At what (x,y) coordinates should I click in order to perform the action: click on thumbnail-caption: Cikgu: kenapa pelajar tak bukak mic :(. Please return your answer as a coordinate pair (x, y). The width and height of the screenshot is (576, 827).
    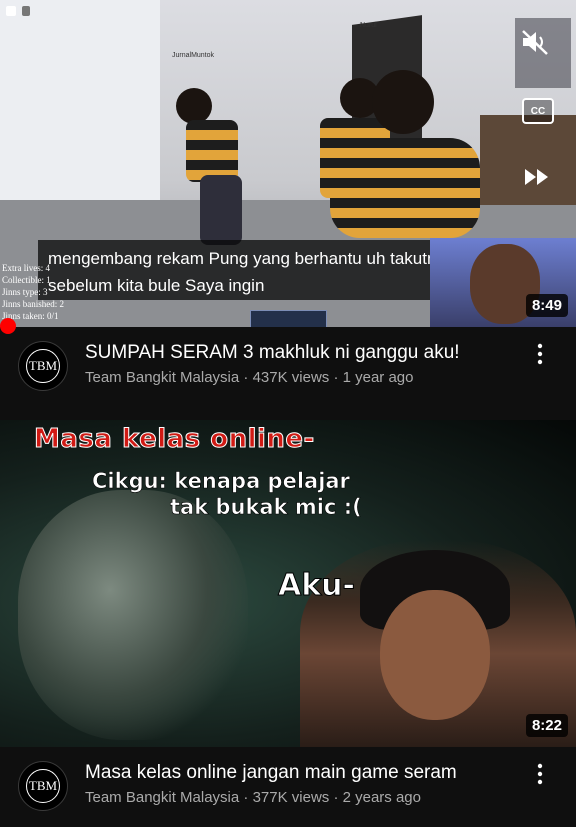
    Looking at the image, I should click on (227, 494).